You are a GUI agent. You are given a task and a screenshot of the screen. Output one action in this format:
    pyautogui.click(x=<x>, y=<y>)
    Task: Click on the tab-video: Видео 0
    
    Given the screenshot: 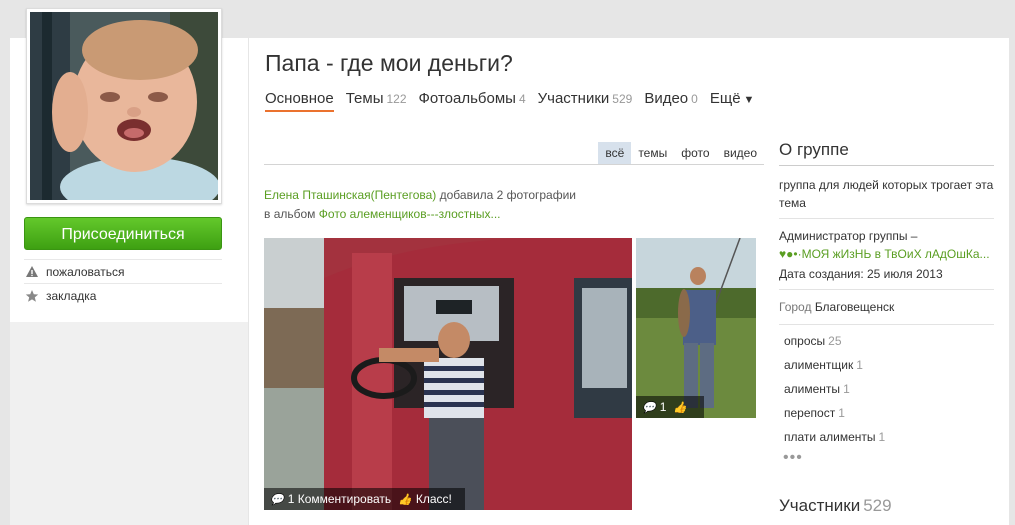 What is the action you would take?
    pyautogui.click(x=671, y=101)
    